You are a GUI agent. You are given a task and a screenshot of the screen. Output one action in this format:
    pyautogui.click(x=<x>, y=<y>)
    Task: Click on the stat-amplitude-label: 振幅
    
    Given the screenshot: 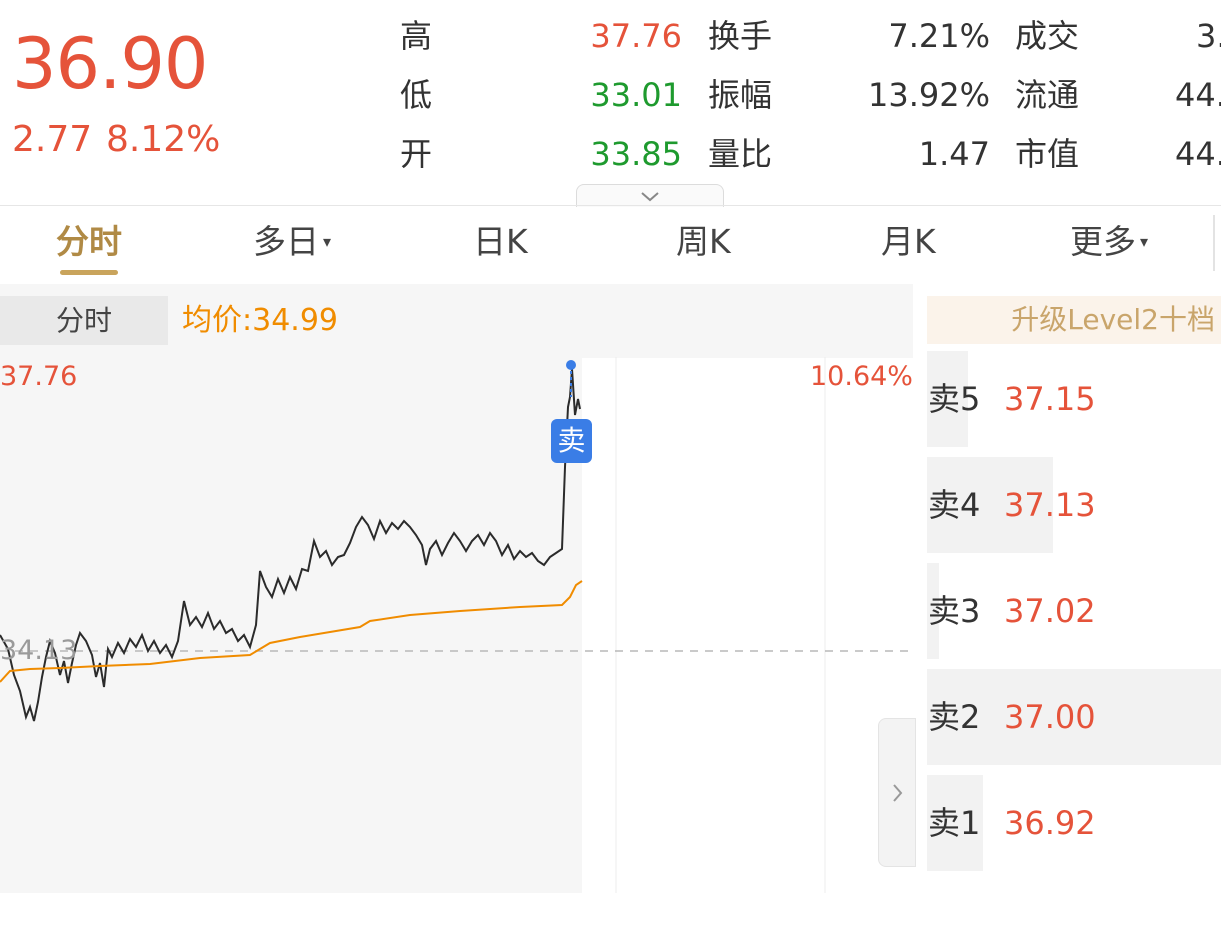 What is the action you would take?
    pyautogui.click(x=740, y=95)
    